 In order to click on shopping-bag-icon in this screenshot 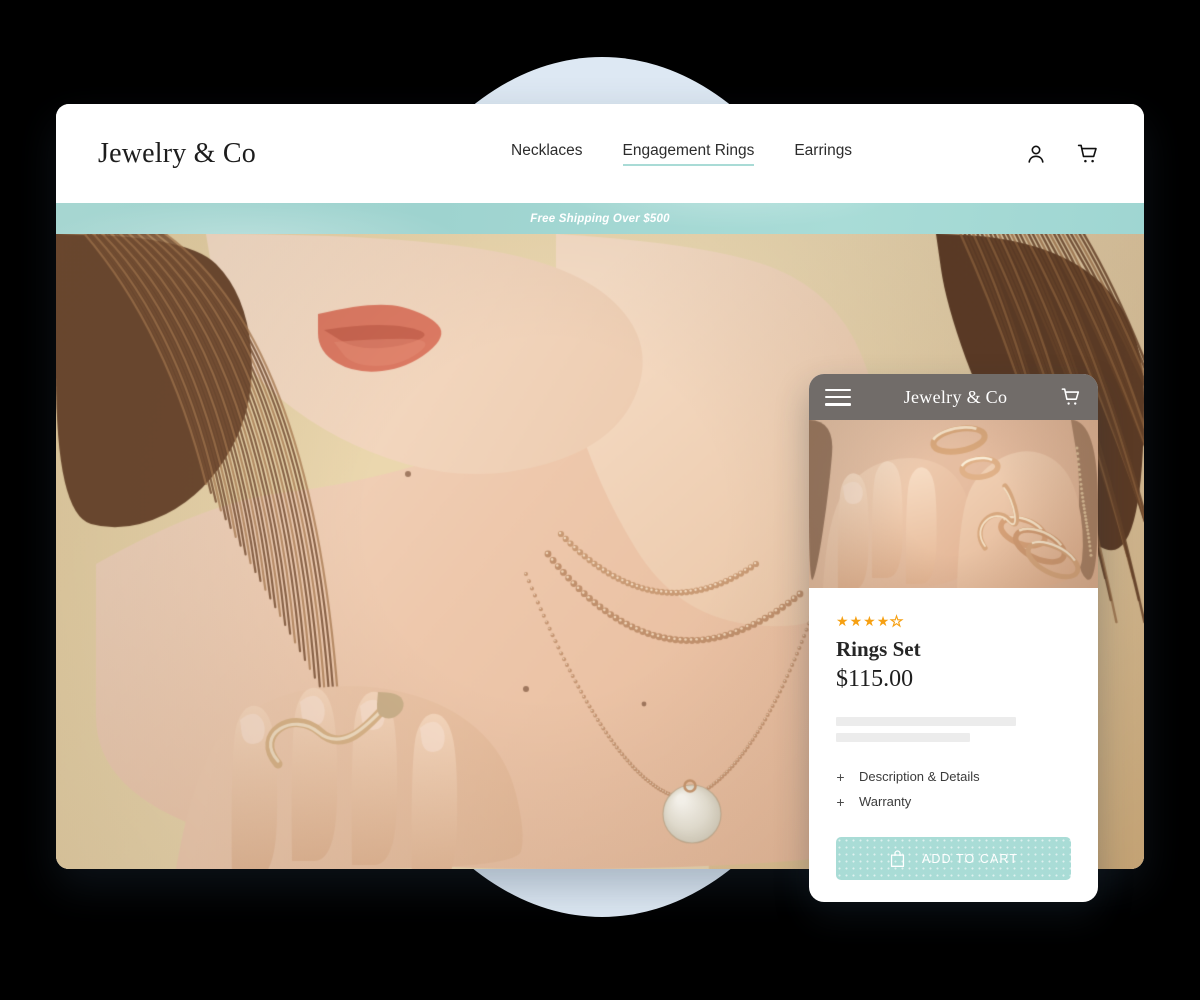, I will do `click(897, 858)`.